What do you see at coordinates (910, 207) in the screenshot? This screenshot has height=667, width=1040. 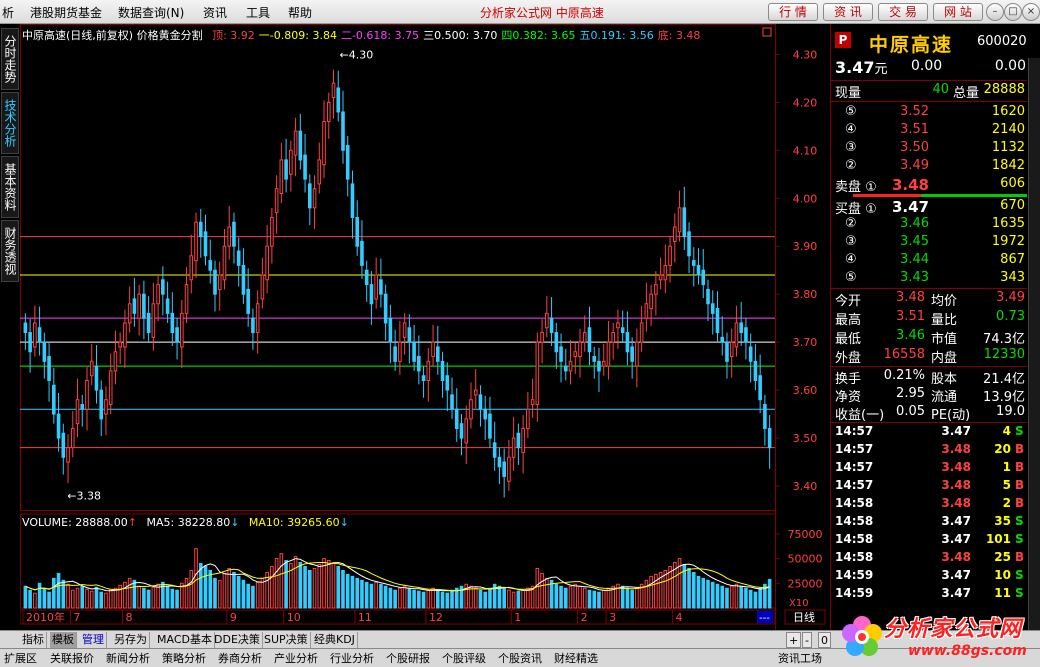 I see `buy1-price: 3.47` at bounding box center [910, 207].